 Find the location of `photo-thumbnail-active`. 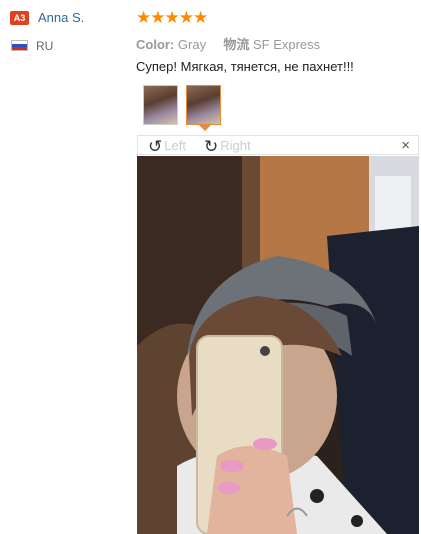

photo-thumbnail-active is located at coordinates (203, 105).